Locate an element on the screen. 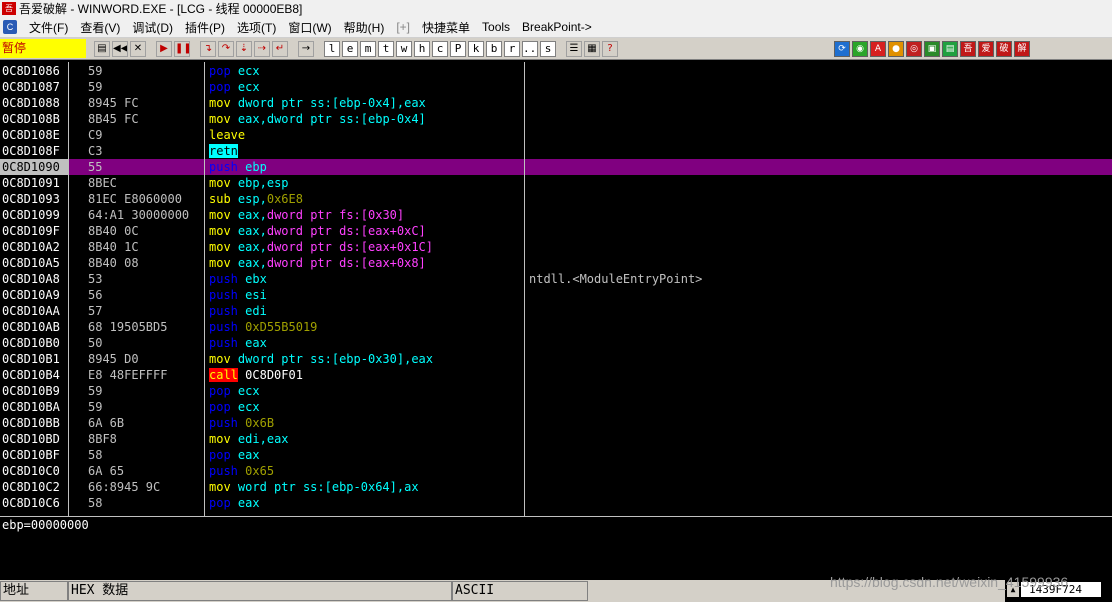  watermark: https://blog.csdn.net/weixin_41599936 is located at coordinates (949, 582).